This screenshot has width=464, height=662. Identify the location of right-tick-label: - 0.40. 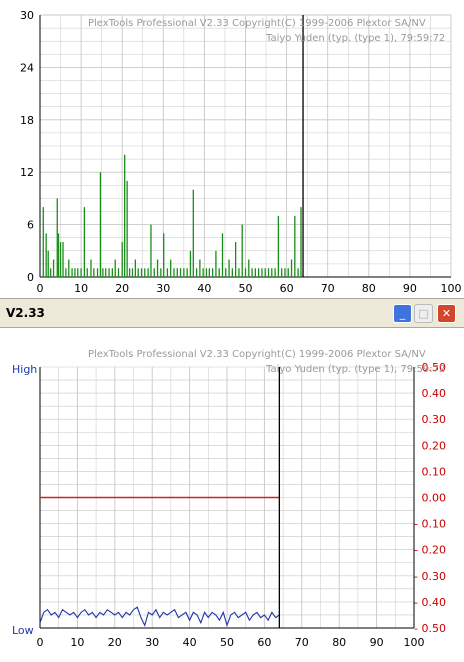
(430, 602).